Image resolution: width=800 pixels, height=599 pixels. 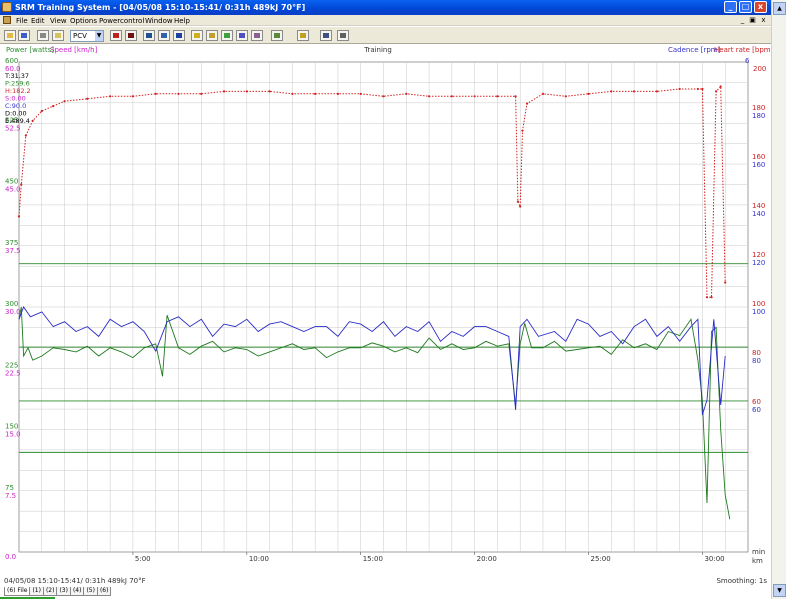 I want to click on smoothing-status: Smoothing: 1s, so click(x=741, y=581).